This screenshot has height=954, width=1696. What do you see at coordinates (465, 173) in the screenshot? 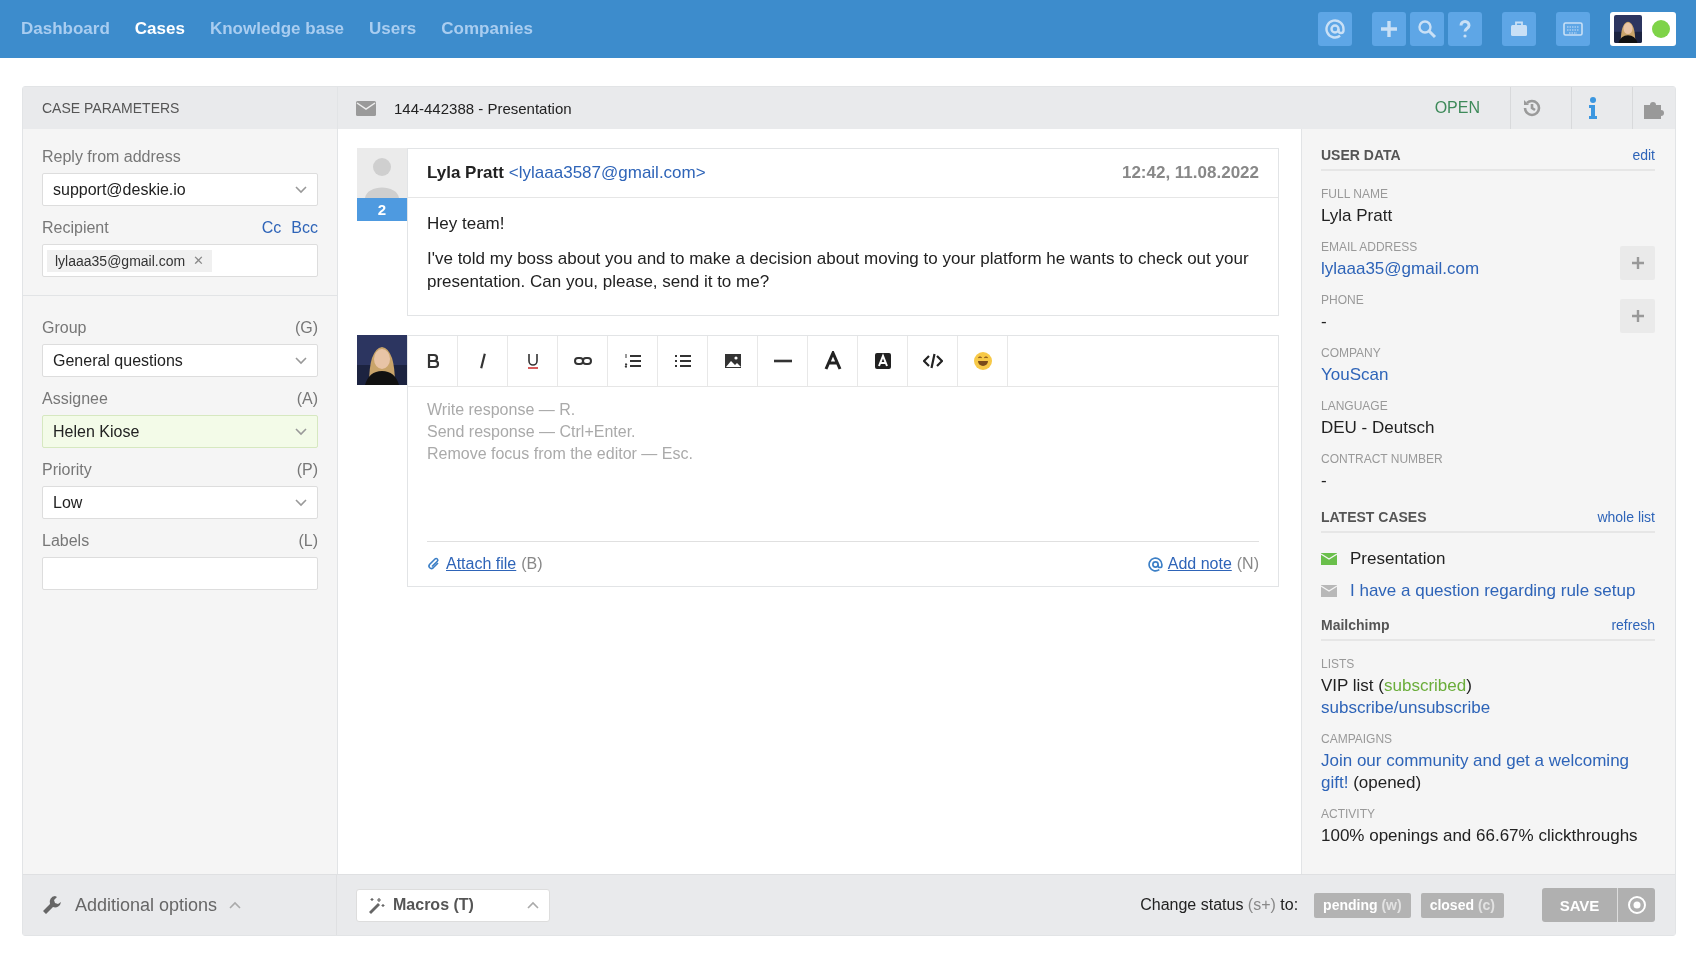
I see `sender-name: Lyla Pratt` at bounding box center [465, 173].